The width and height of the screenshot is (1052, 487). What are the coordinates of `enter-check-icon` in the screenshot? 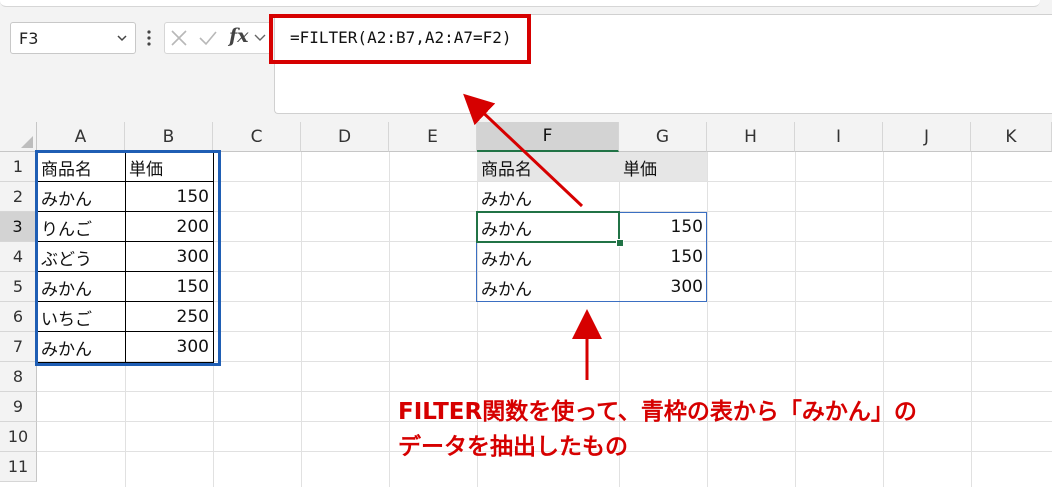 It's located at (208, 38).